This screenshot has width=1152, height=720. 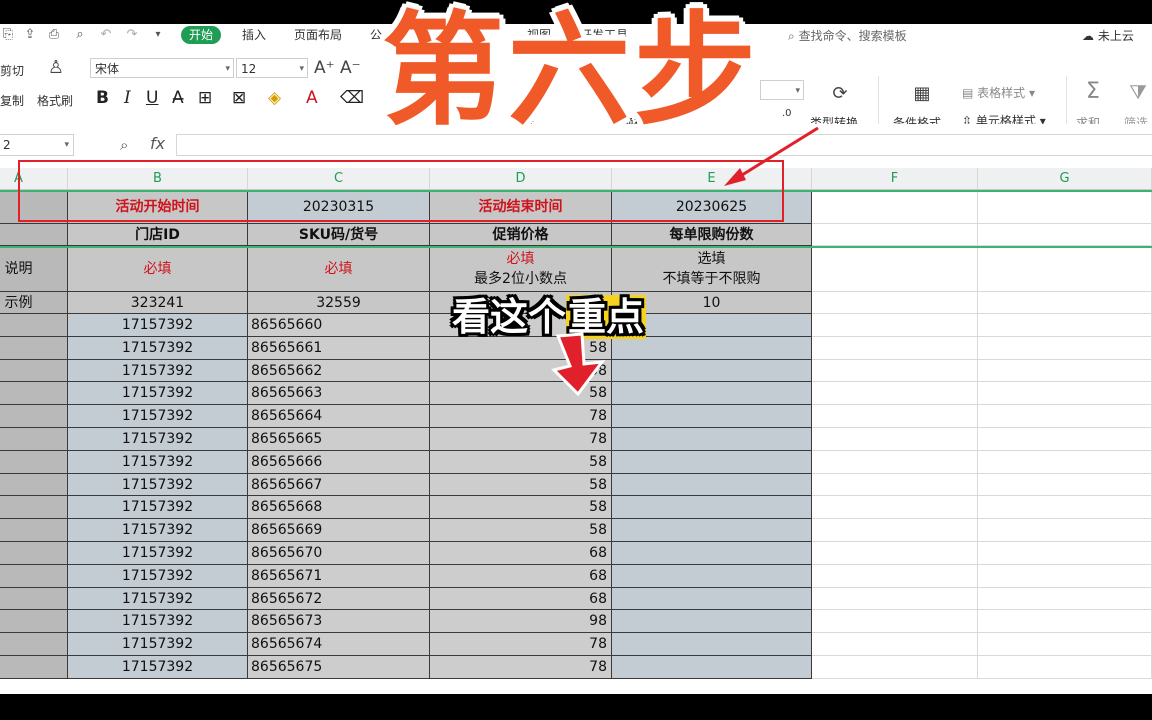 What do you see at coordinates (782, 90) in the screenshot?
I see `number-format-select: ▾` at bounding box center [782, 90].